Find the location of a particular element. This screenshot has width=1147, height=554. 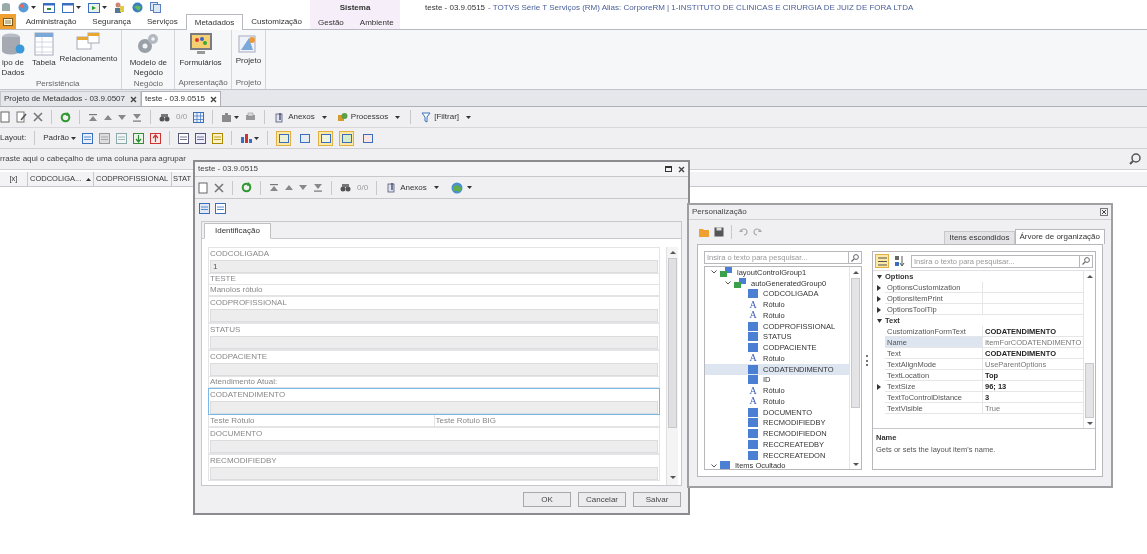

maximize-icon is located at coordinates (668, 169).